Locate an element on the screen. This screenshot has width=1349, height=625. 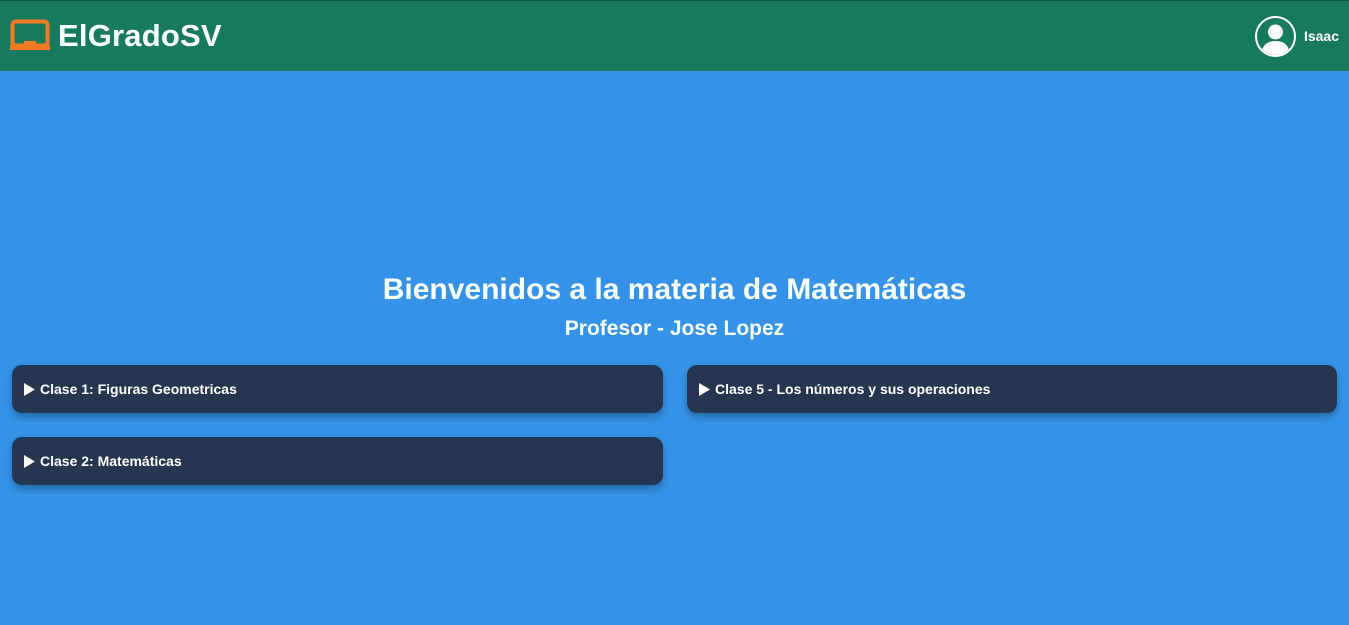
class-card-5: Clase 5 - Los números y sus operaciones is located at coordinates (1012, 389).